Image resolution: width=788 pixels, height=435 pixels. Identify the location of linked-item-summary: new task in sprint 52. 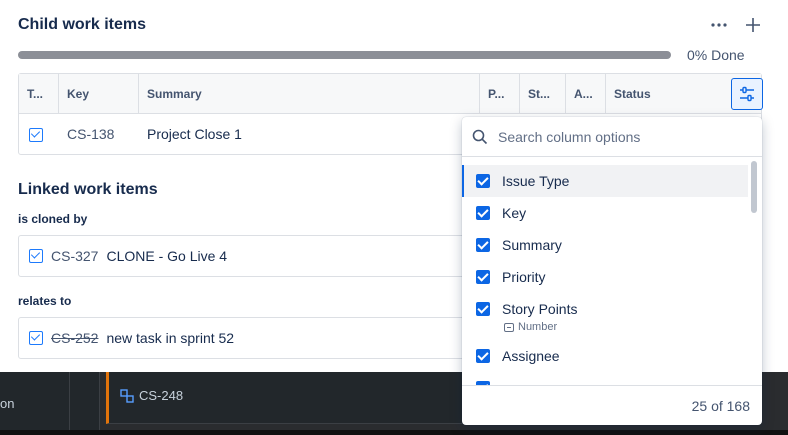
(170, 338).